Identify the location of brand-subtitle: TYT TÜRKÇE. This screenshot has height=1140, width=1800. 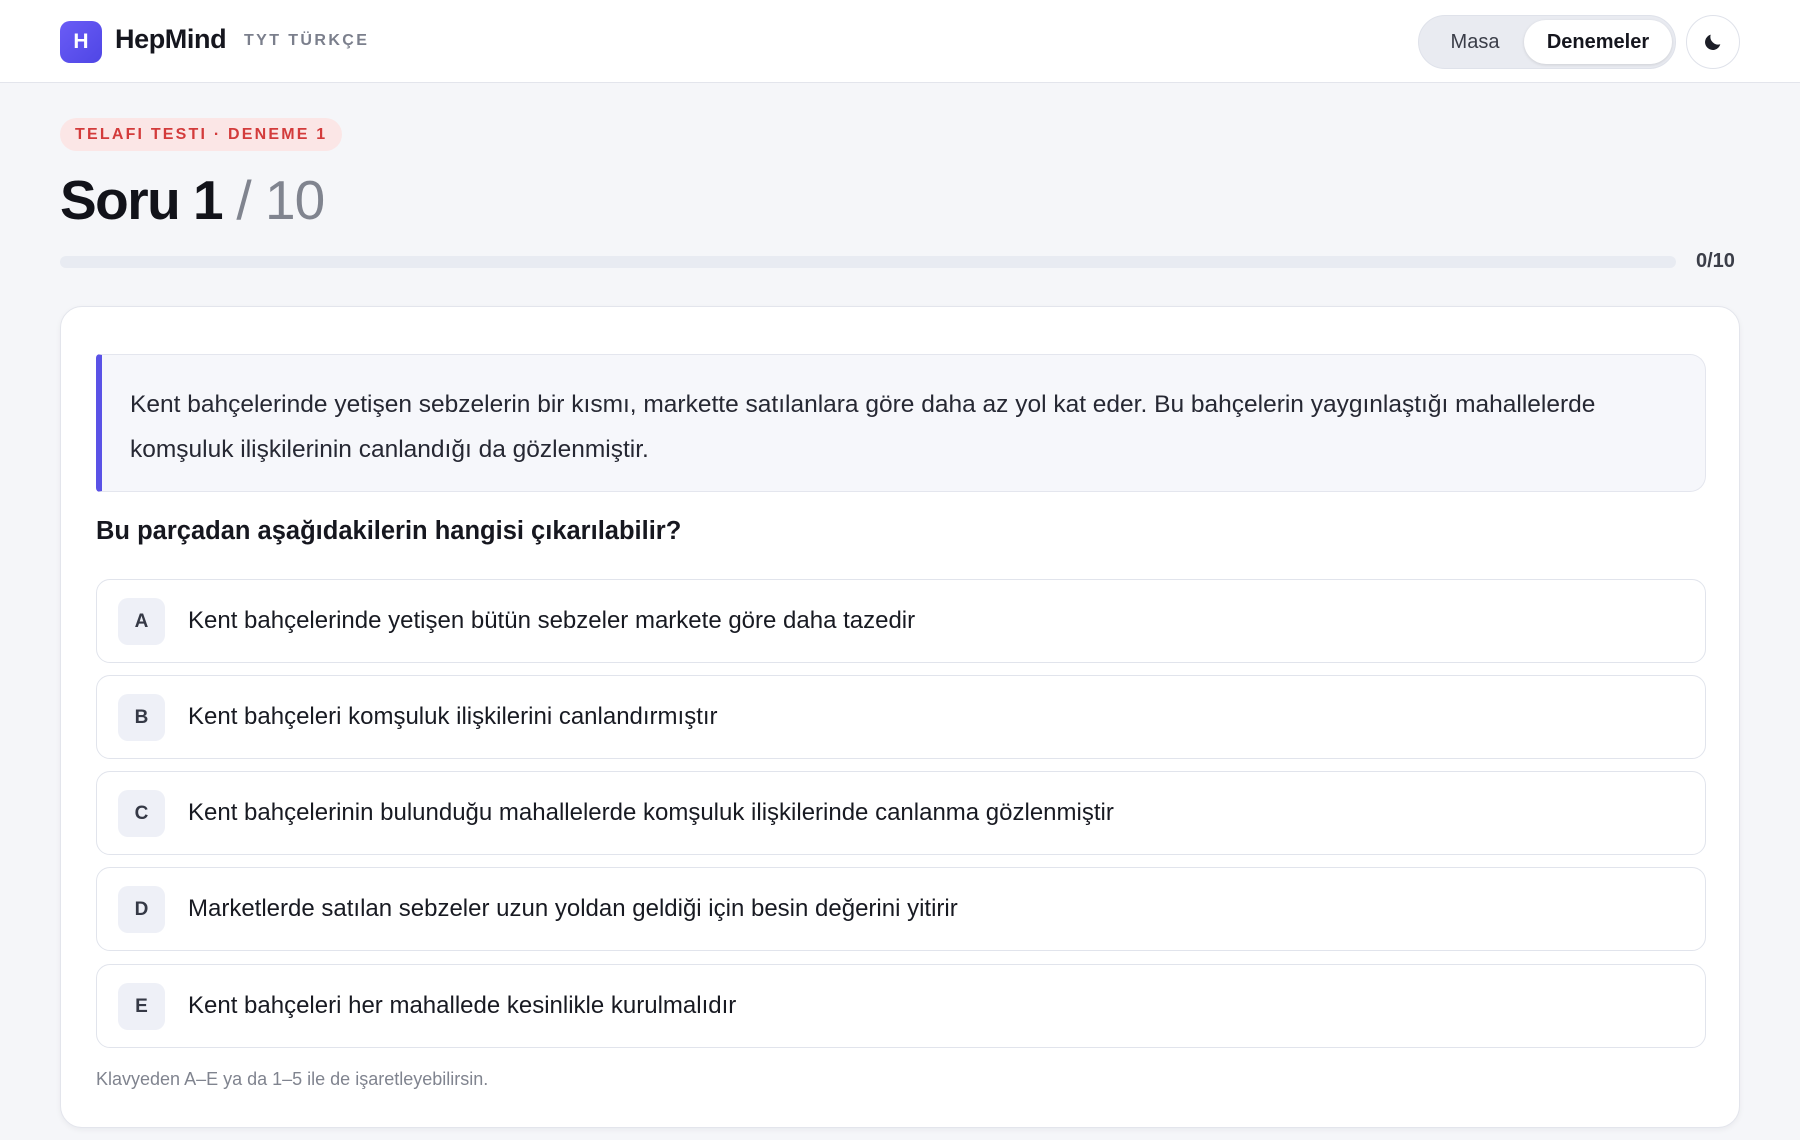
(307, 40).